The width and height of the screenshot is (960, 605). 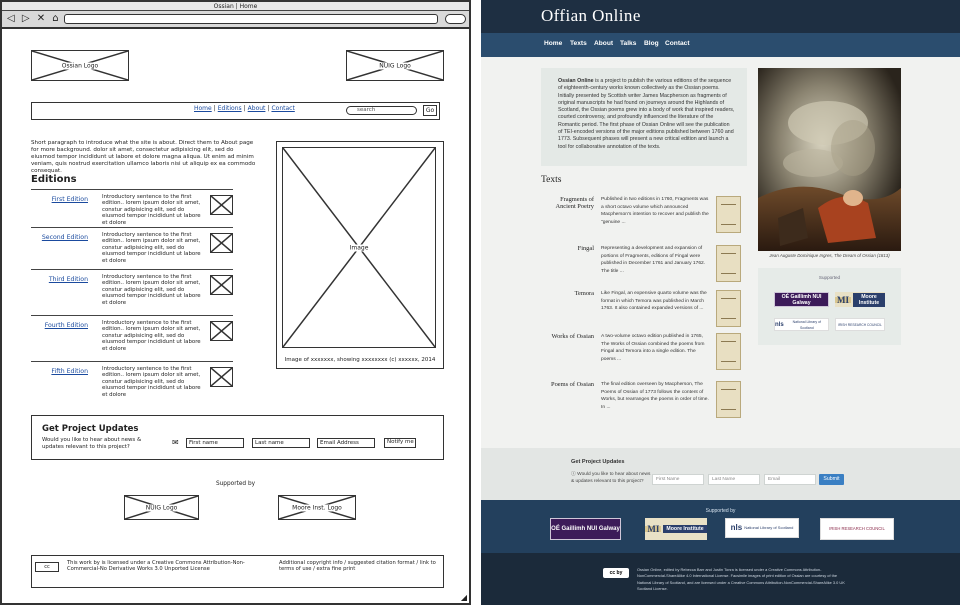 What do you see at coordinates (801, 299) in the screenshot?
I see `side-nuig-logo: OÉ Gaillimh NUI Galway` at bounding box center [801, 299].